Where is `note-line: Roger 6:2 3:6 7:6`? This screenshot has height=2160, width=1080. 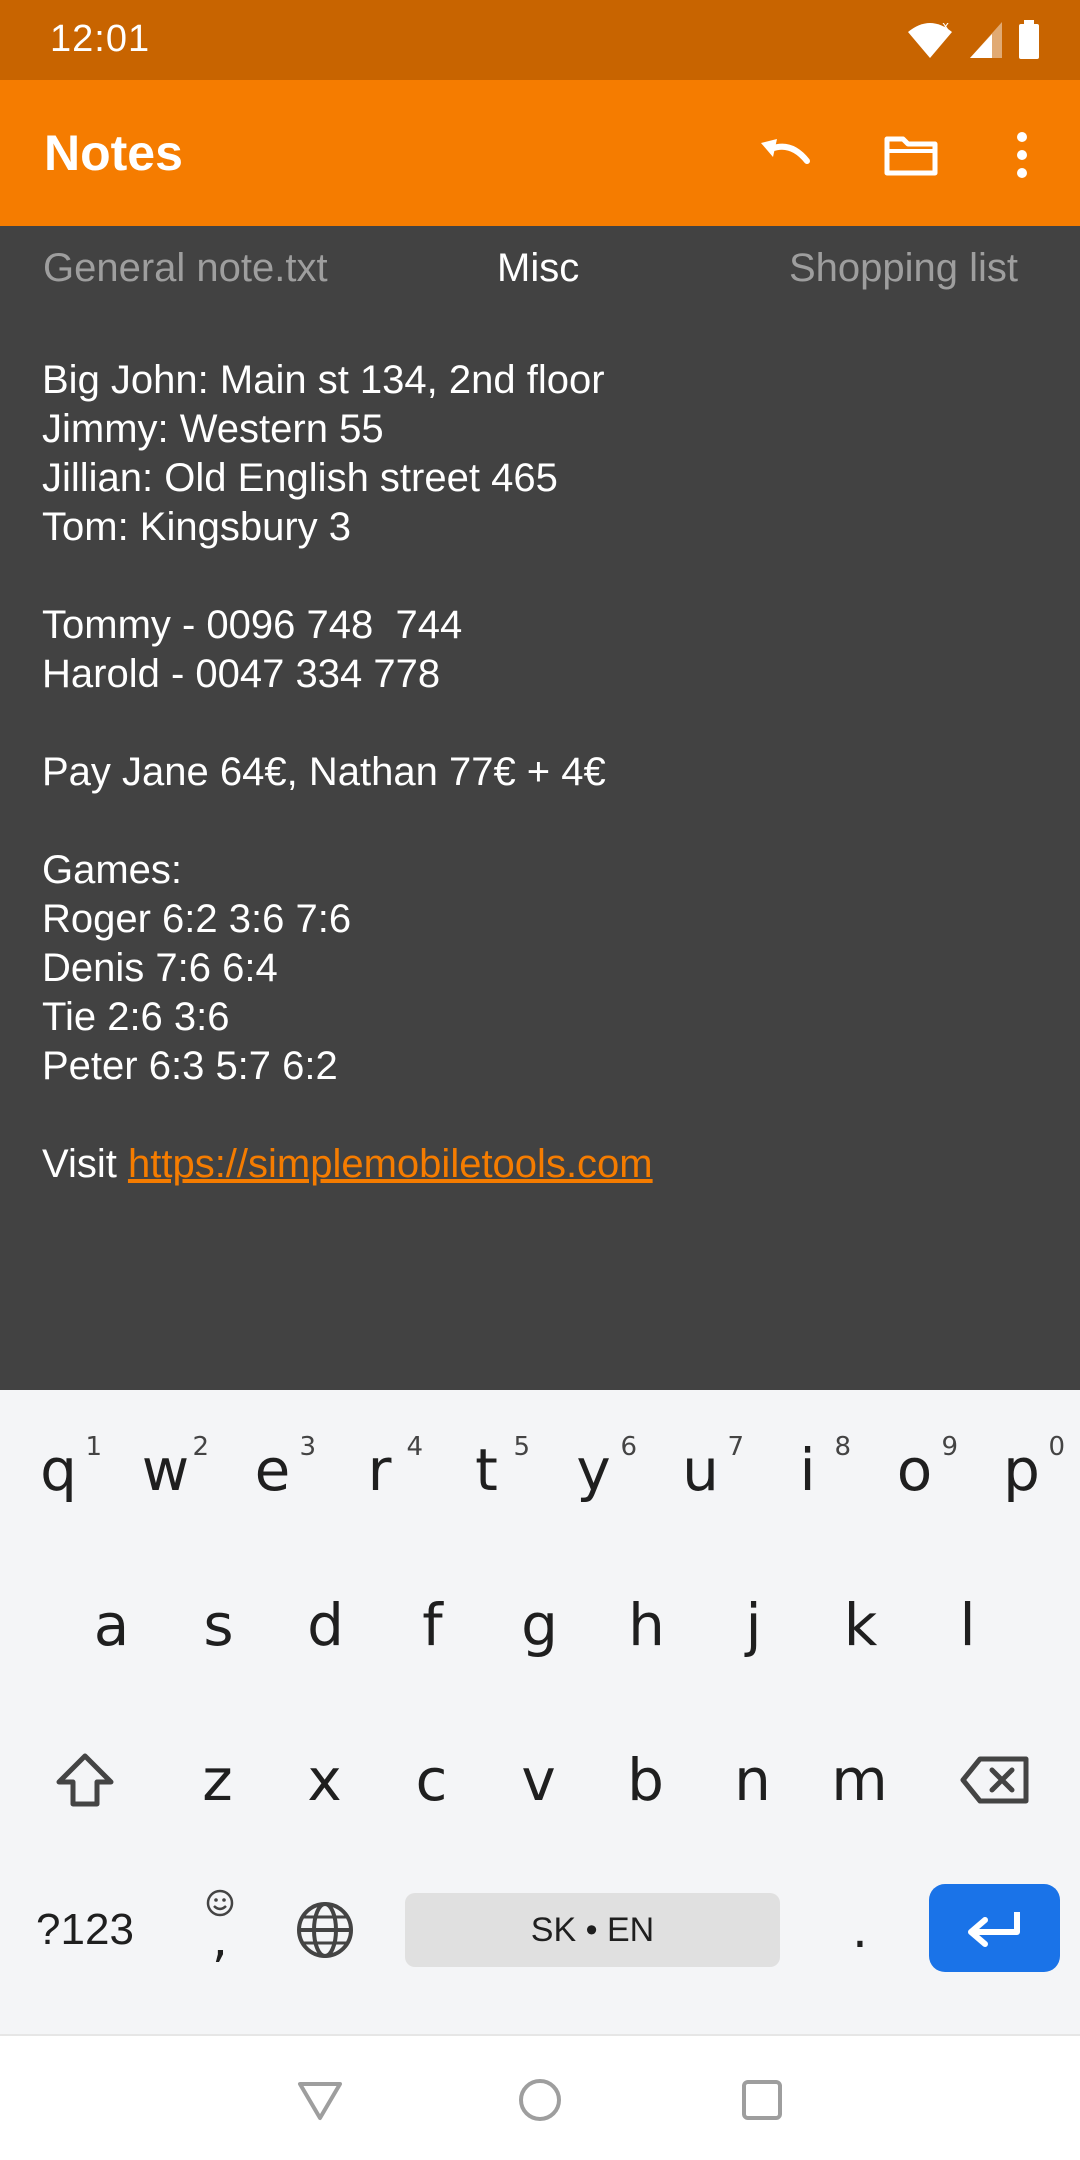
note-line: Roger 6:2 3:6 7:6 is located at coordinates (197, 919).